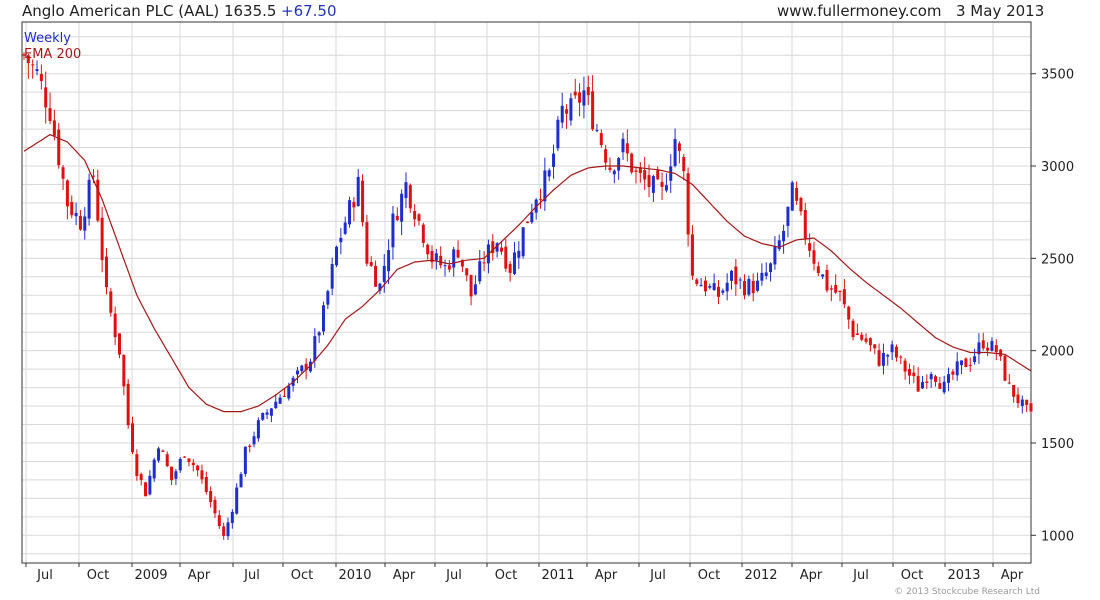  What do you see at coordinates (354, 575) in the screenshot?
I see `x-tick-label: 2010` at bounding box center [354, 575].